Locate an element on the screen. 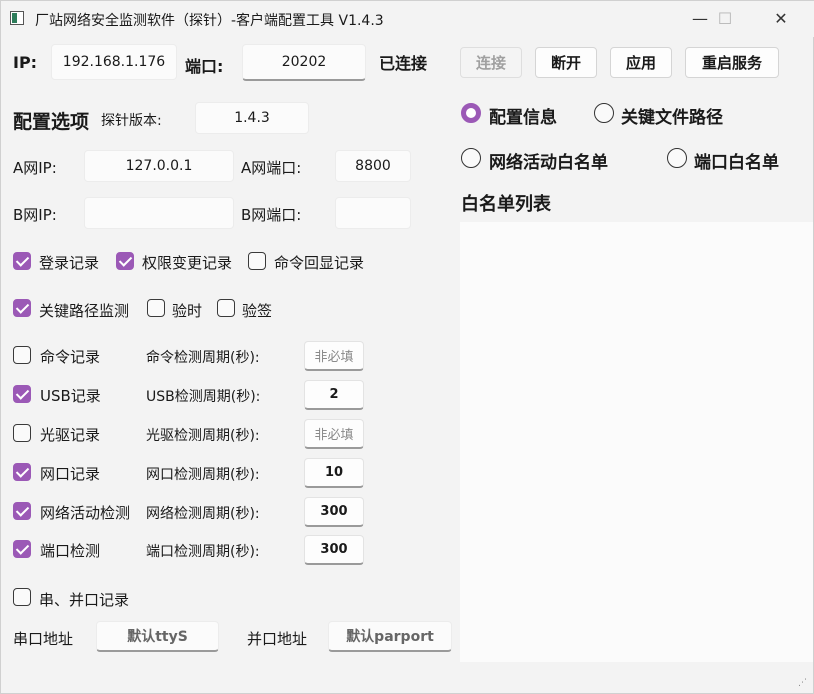 The width and height of the screenshot is (814, 694). radio-network-whitelist is located at coordinates (471, 158).